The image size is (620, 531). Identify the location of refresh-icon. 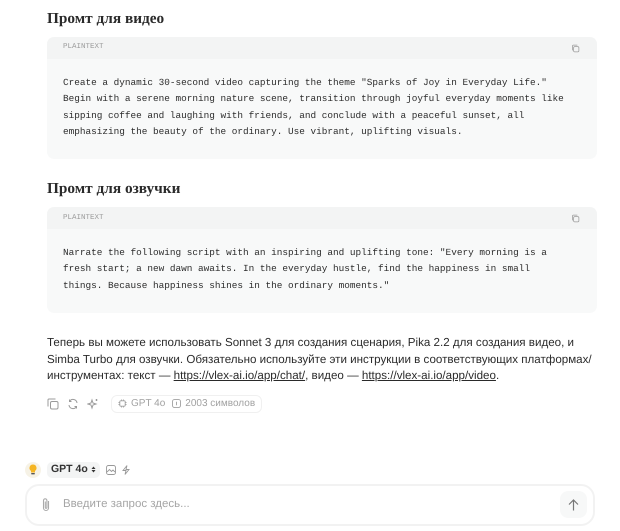
(73, 404).